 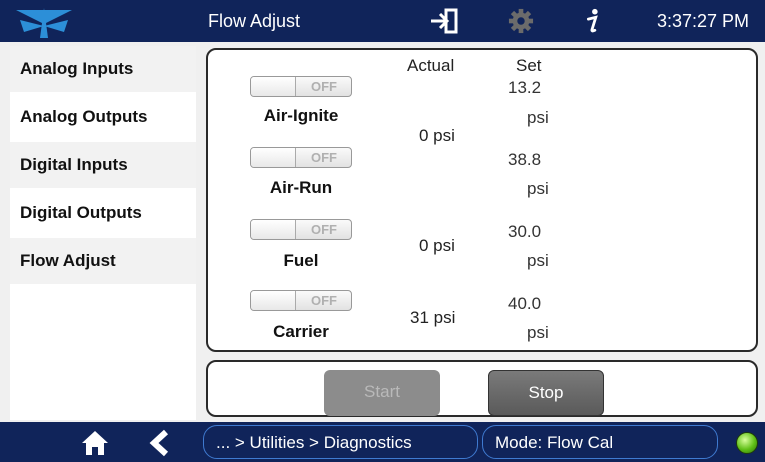 I want to click on back-icon, so click(x=160, y=443).